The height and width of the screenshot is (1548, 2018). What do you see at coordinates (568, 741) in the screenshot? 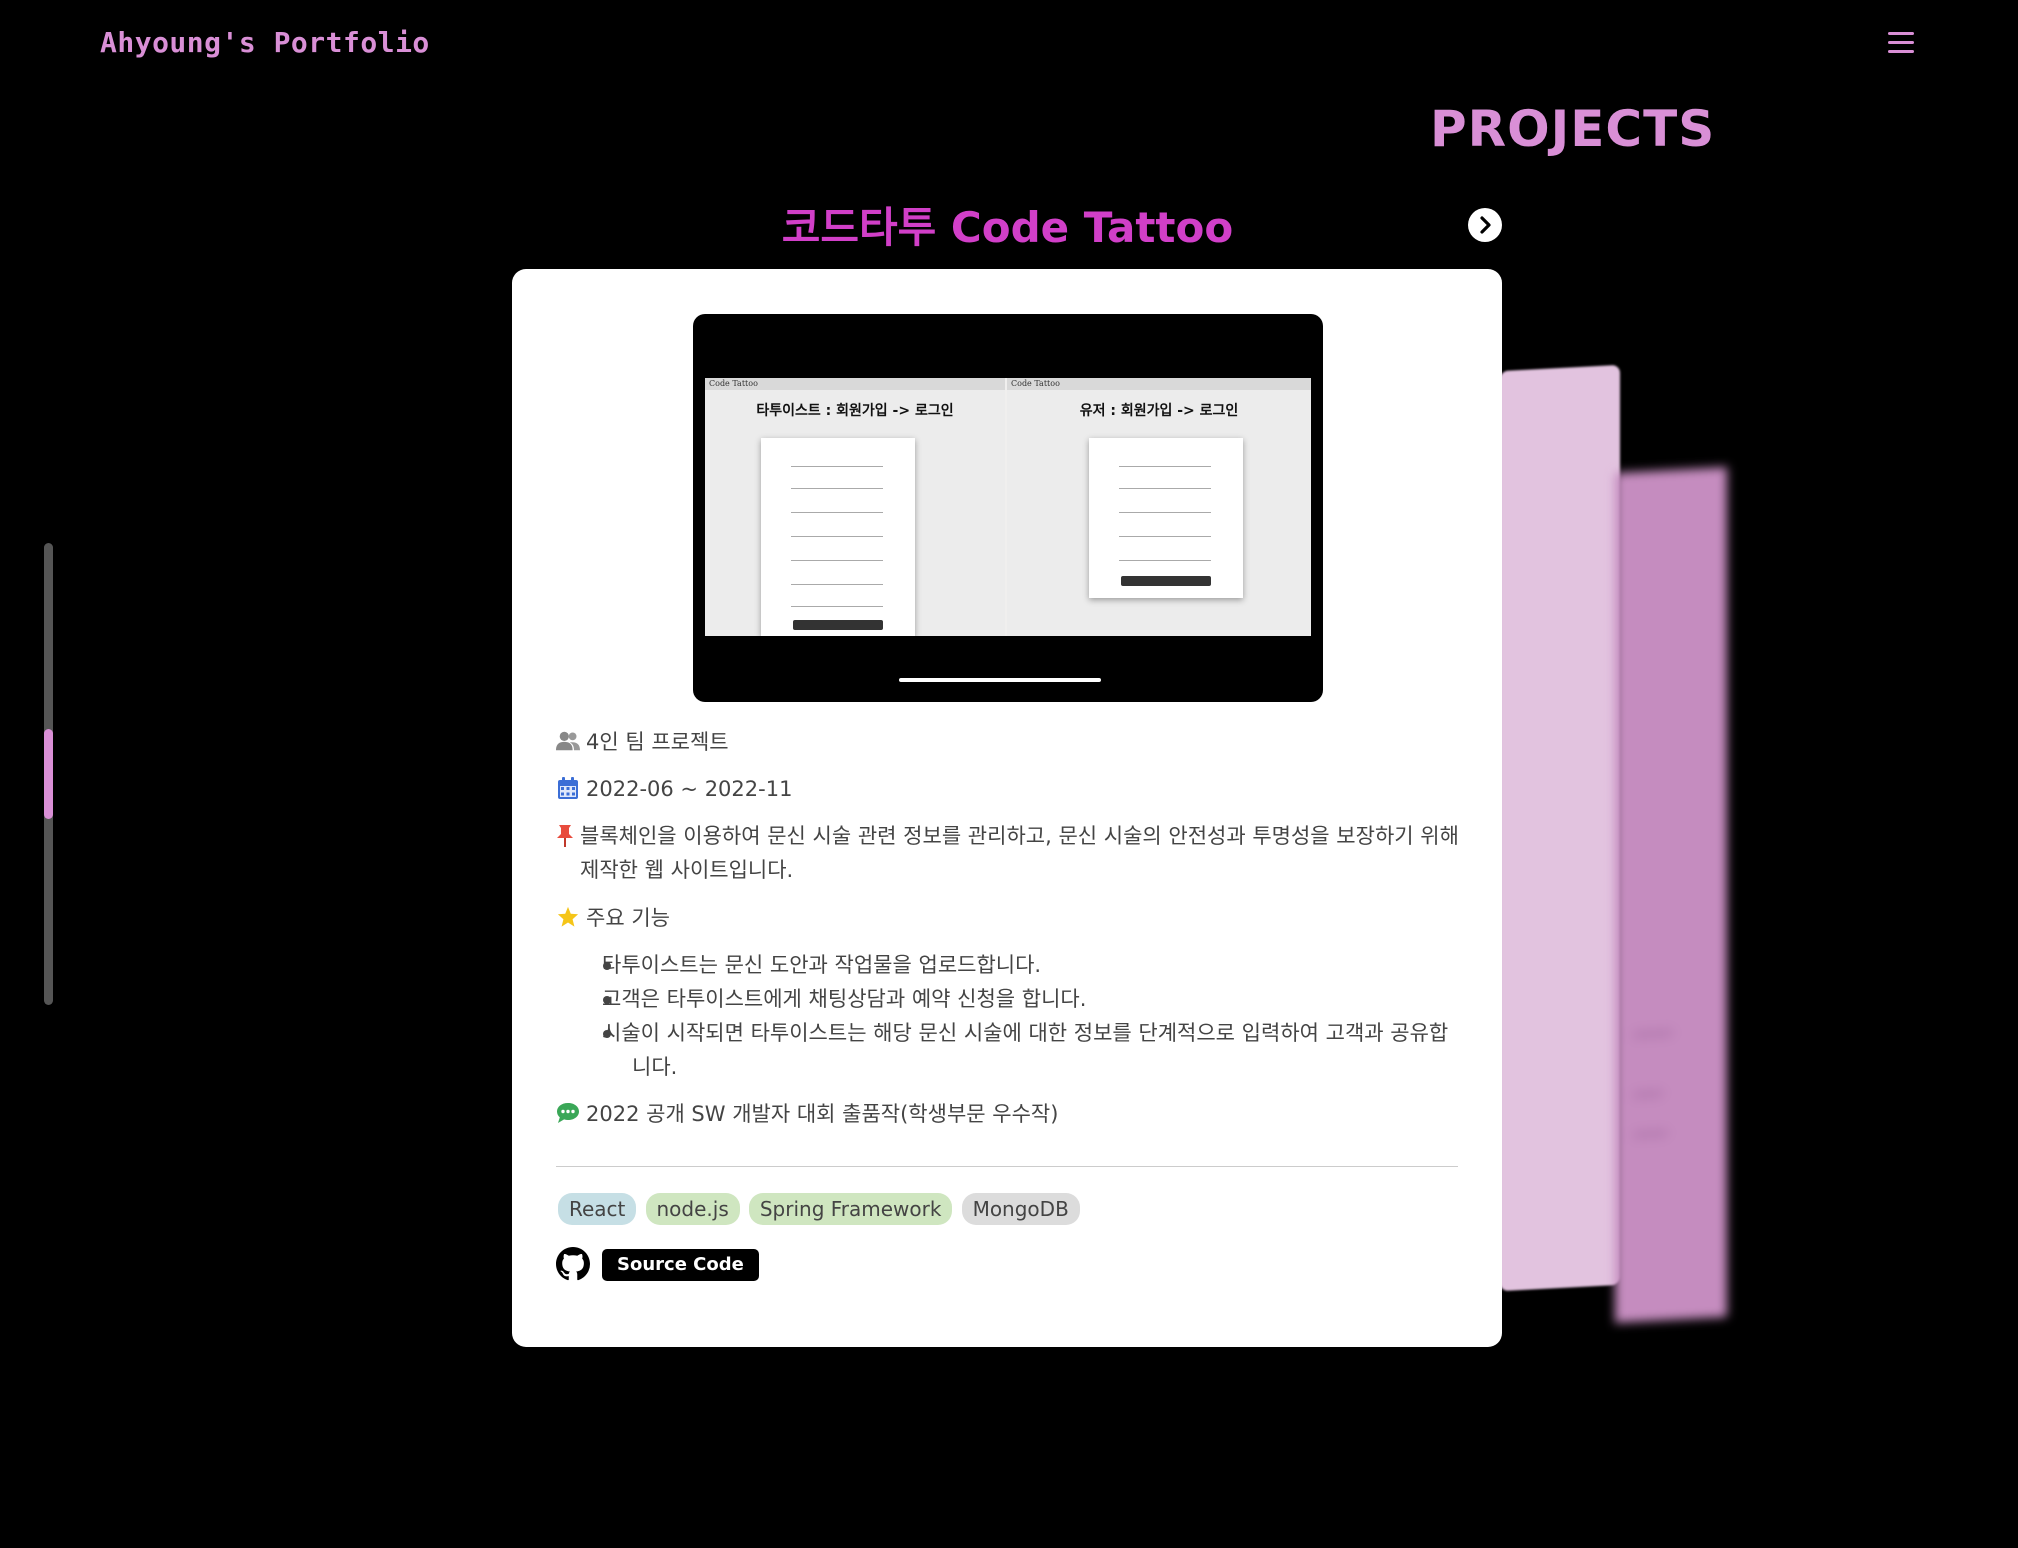
I see `users-icon` at bounding box center [568, 741].